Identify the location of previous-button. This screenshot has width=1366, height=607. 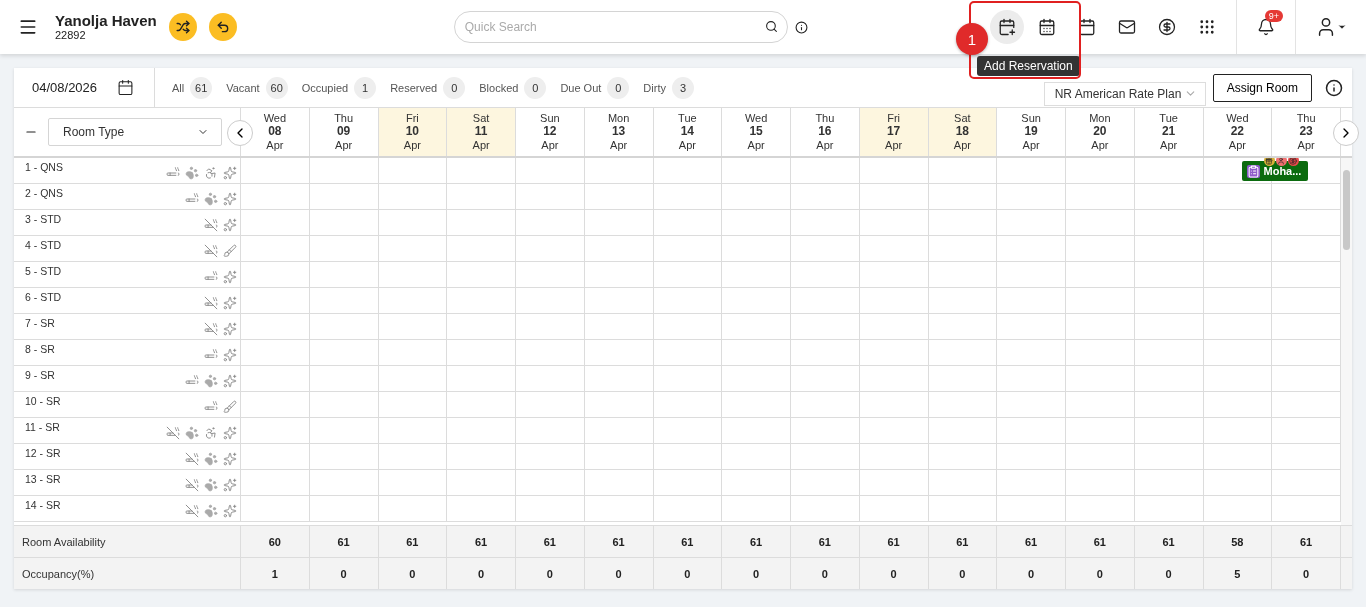
(240, 133).